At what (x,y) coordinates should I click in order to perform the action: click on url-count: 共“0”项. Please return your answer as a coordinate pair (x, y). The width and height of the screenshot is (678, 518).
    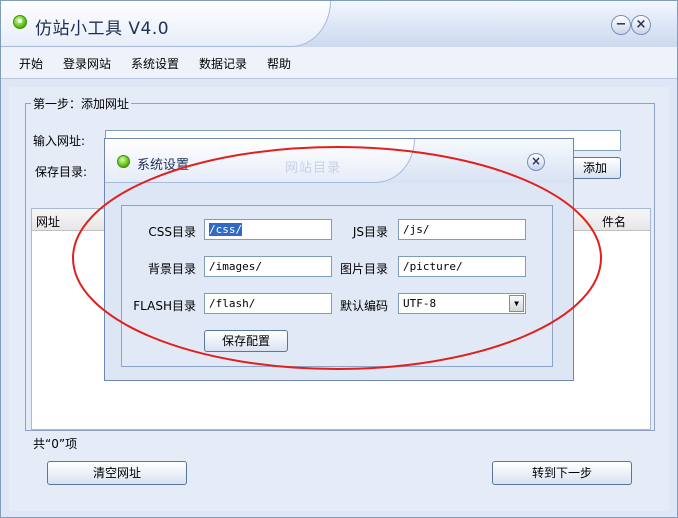
    Looking at the image, I should click on (55, 444).